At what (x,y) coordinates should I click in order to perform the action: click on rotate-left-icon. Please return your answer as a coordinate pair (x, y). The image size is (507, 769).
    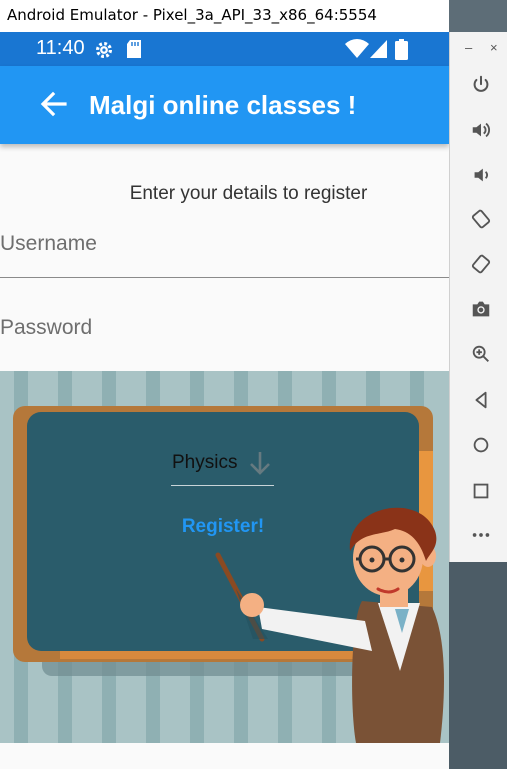
    Looking at the image, I should click on (481, 219).